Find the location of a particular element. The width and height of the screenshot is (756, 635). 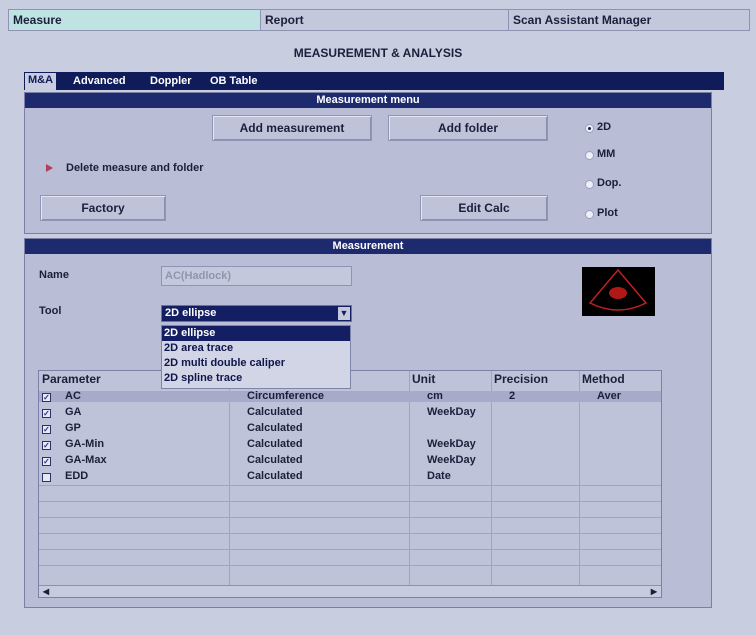

parameter-cell: EDD is located at coordinates (77, 476).